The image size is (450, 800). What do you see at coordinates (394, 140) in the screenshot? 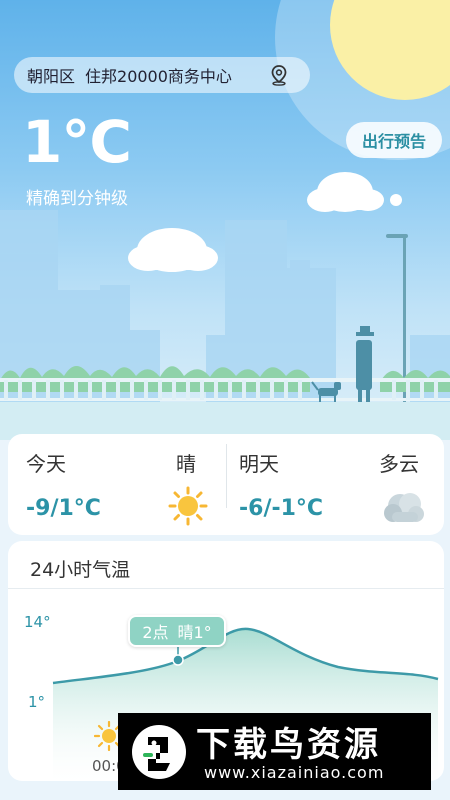
I see `trip-forecast-button: 出行预告` at bounding box center [394, 140].